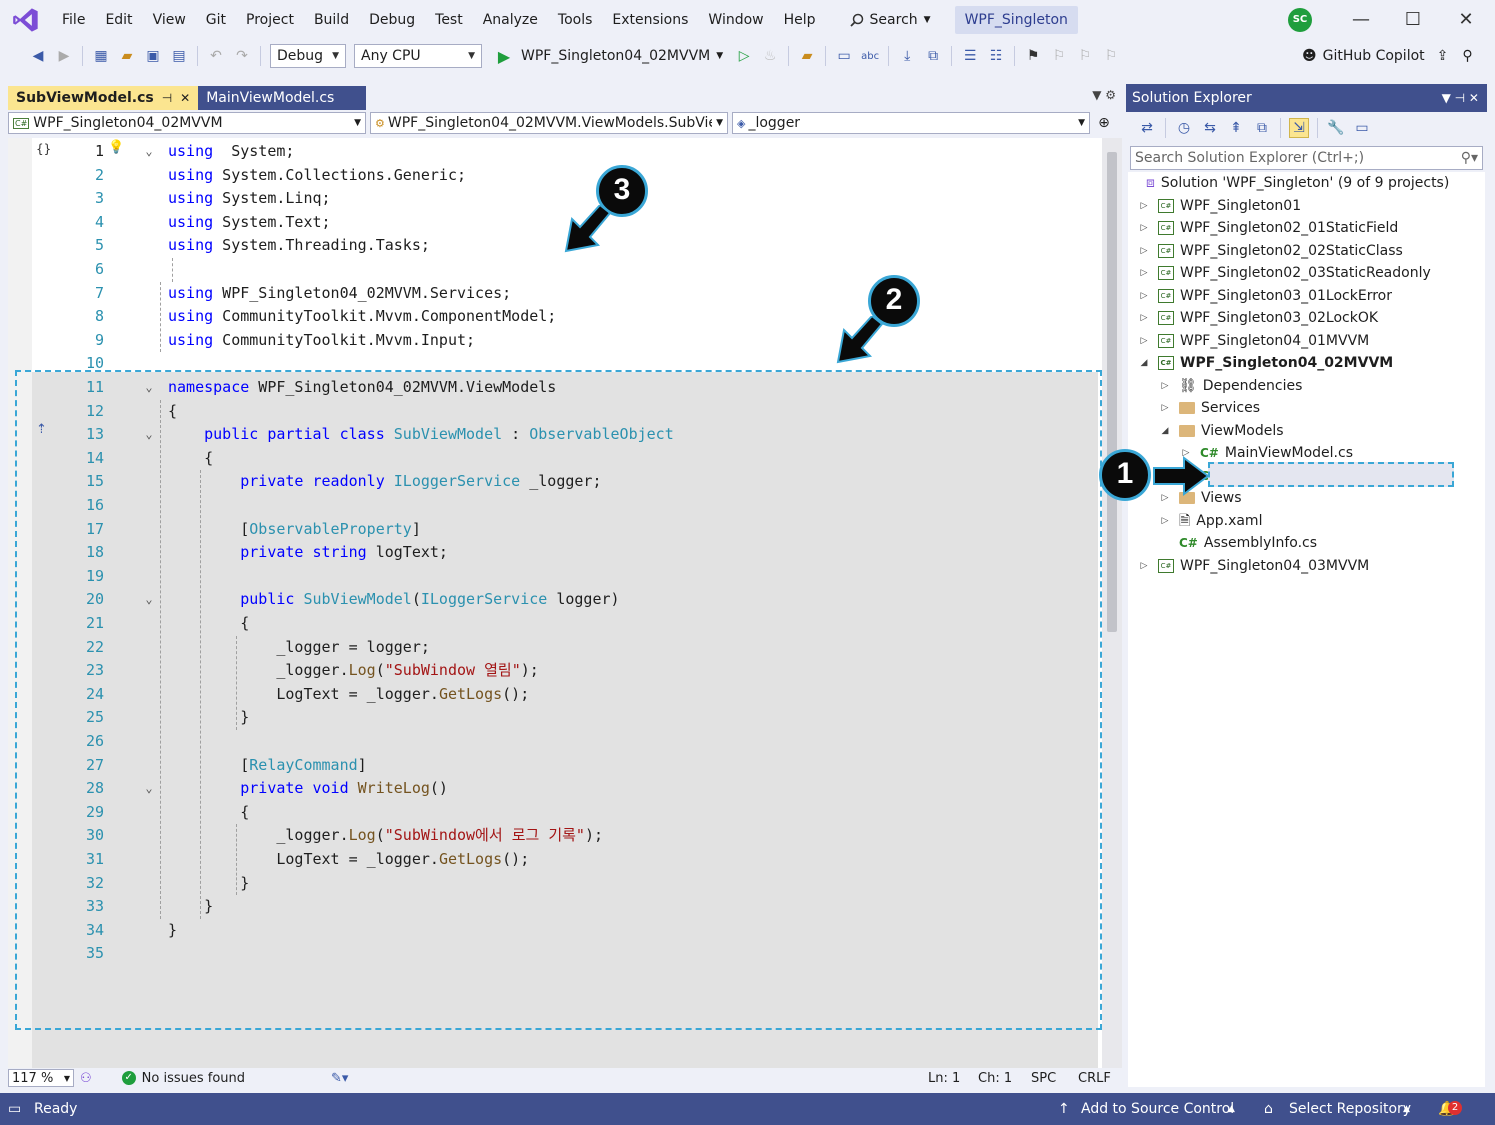 This screenshot has height=1125, width=1495. I want to click on bookmark-prev-icon: ⚐, so click(1059, 56).